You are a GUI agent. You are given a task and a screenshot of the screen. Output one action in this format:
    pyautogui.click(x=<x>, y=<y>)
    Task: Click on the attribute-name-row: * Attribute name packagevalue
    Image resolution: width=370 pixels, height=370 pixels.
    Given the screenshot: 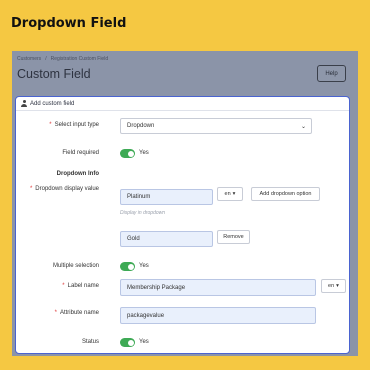 What is the action you would take?
    pyautogui.click(x=182, y=315)
    